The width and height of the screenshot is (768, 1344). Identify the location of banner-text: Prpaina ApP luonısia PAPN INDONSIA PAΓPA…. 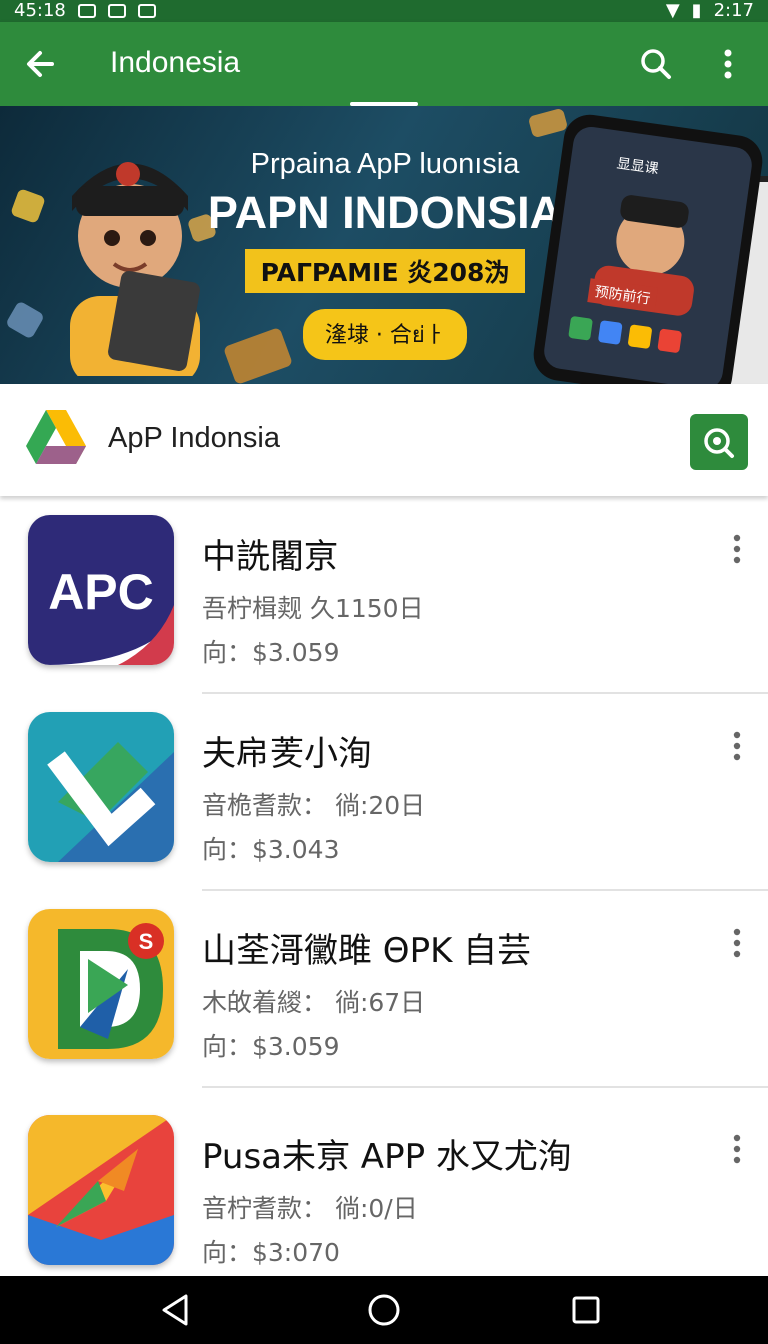
(385, 254).